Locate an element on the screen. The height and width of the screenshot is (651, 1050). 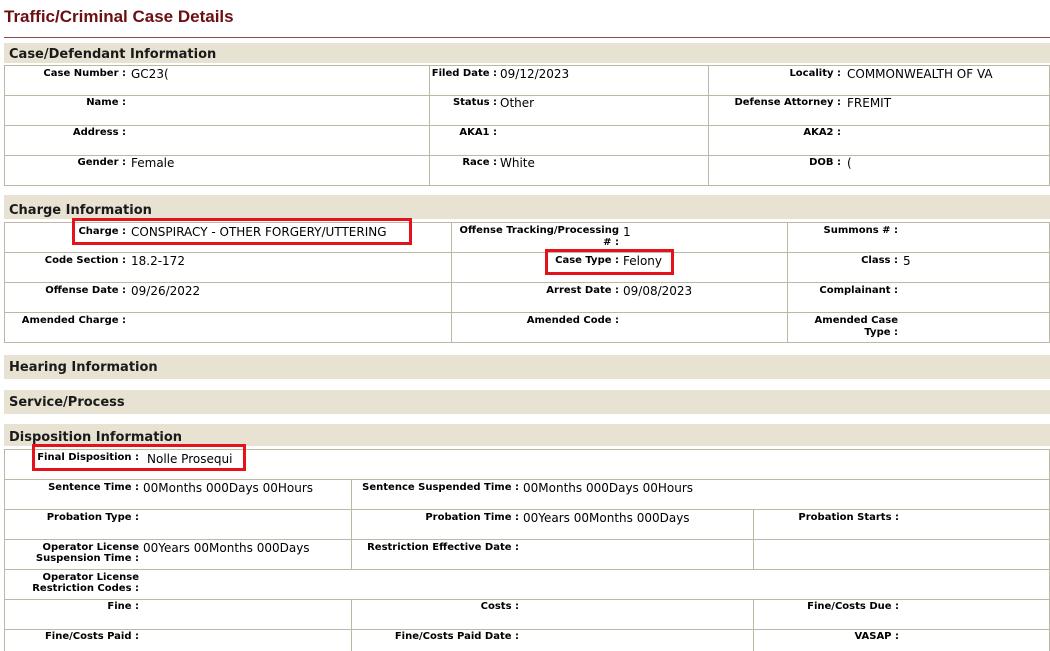
filed-date-value: 09/12/2023 is located at coordinates (535, 74).